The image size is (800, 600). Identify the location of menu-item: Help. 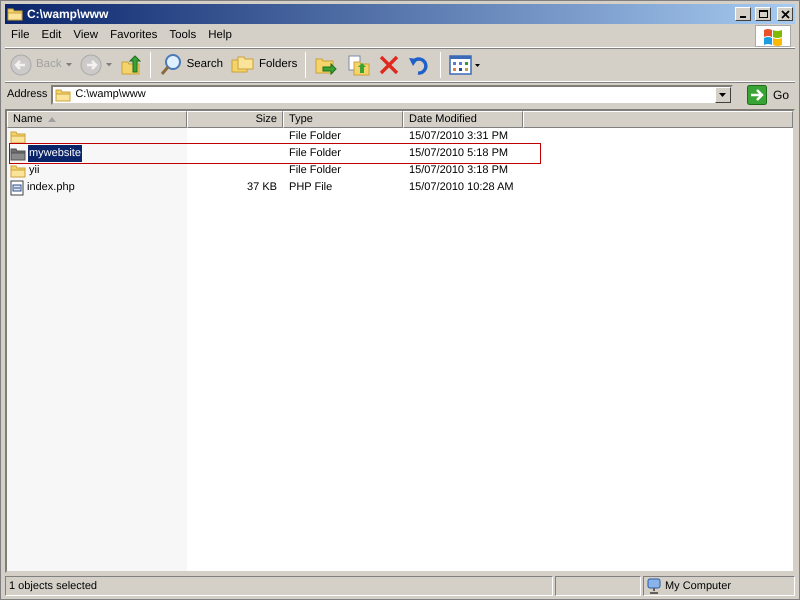
(220, 35).